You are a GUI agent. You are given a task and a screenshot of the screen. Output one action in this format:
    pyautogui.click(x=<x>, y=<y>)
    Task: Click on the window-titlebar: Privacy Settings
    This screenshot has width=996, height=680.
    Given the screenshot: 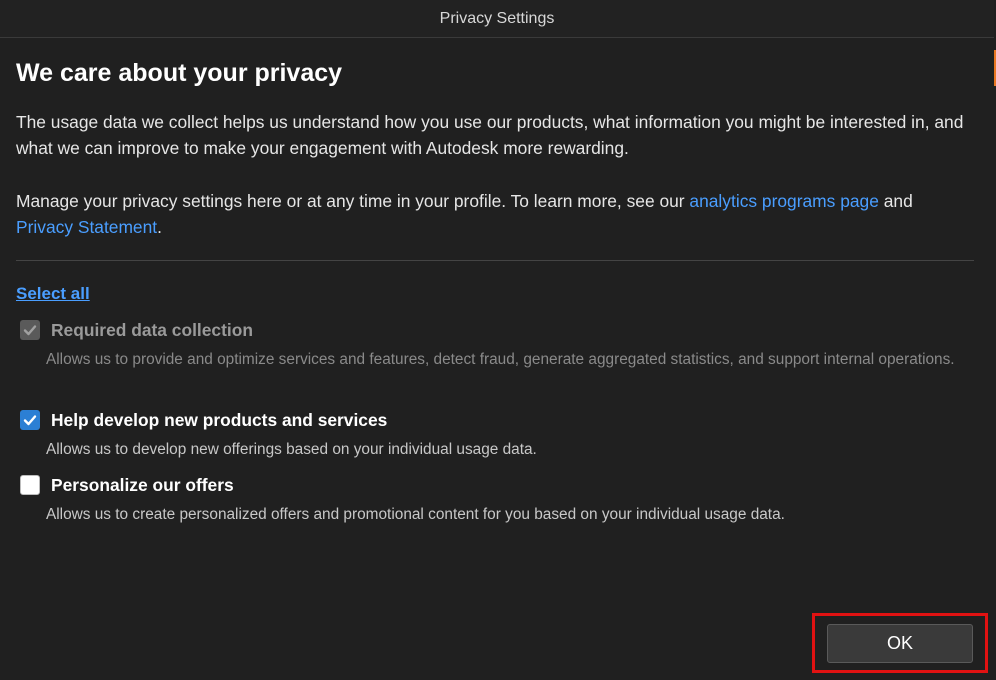 What is the action you would take?
    pyautogui.click(x=497, y=19)
    